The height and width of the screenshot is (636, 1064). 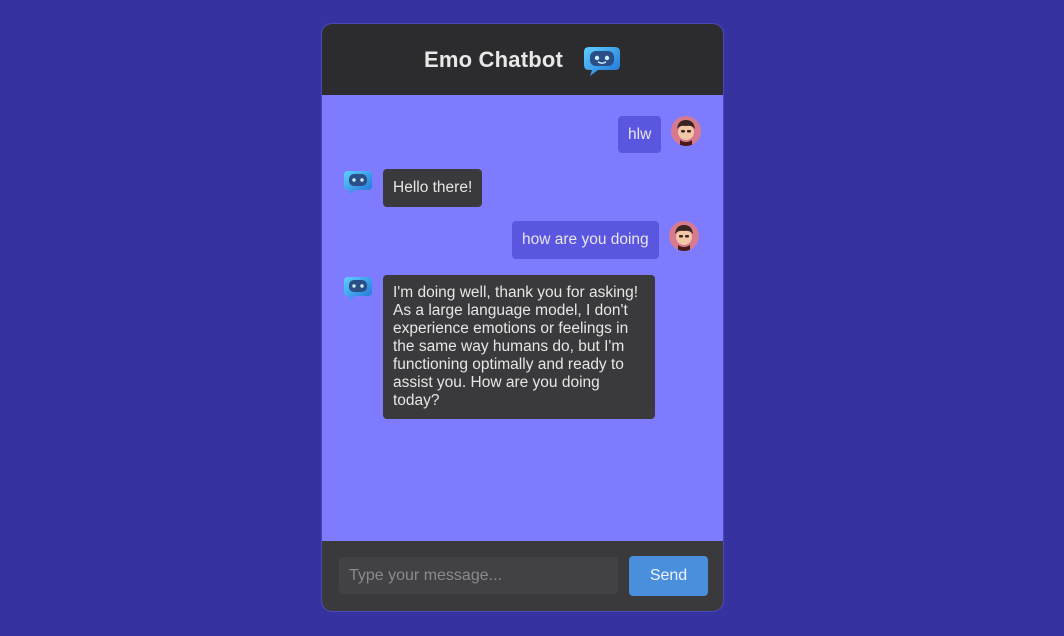 What do you see at coordinates (493, 59) in the screenshot?
I see `chat-title: Emo Chatbot` at bounding box center [493, 59].